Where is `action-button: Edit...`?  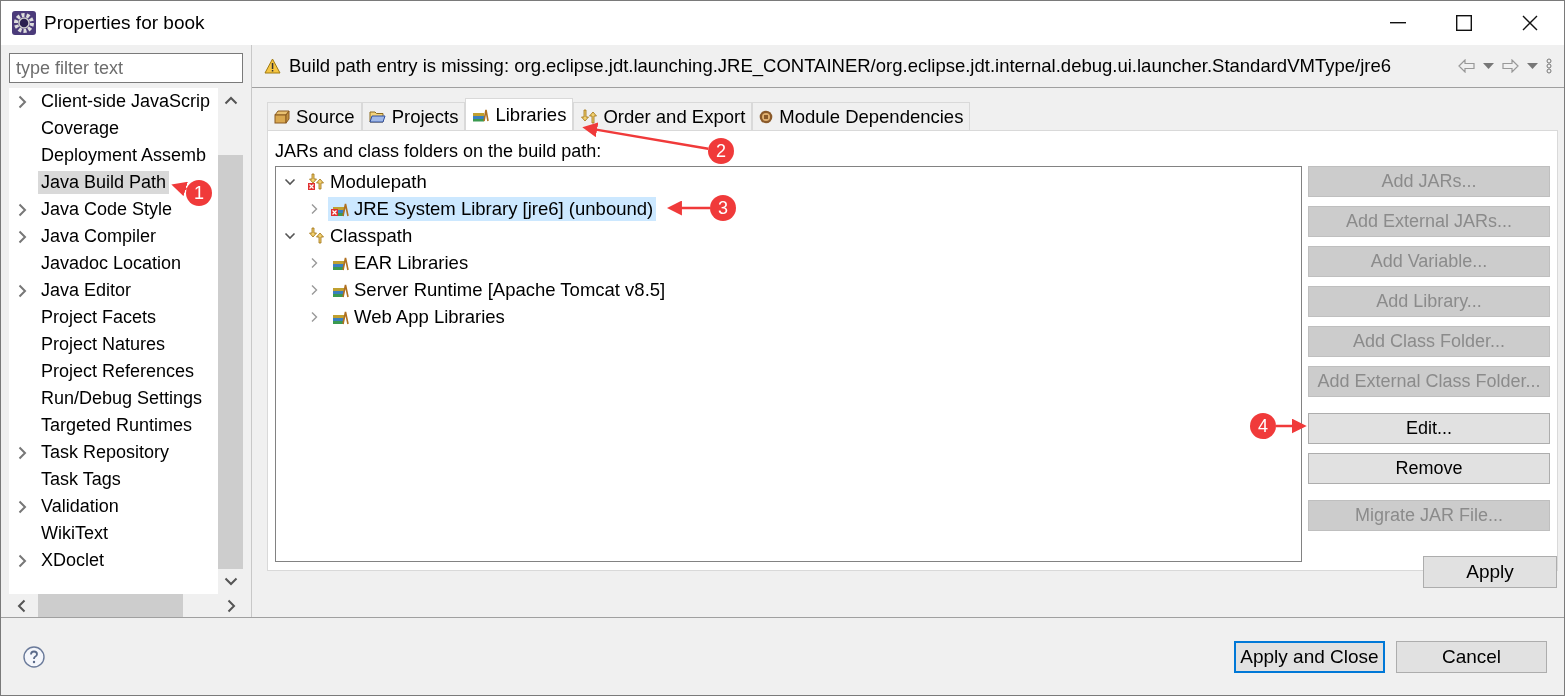 action-button: Edit... is located at coordinates (1429, 428).